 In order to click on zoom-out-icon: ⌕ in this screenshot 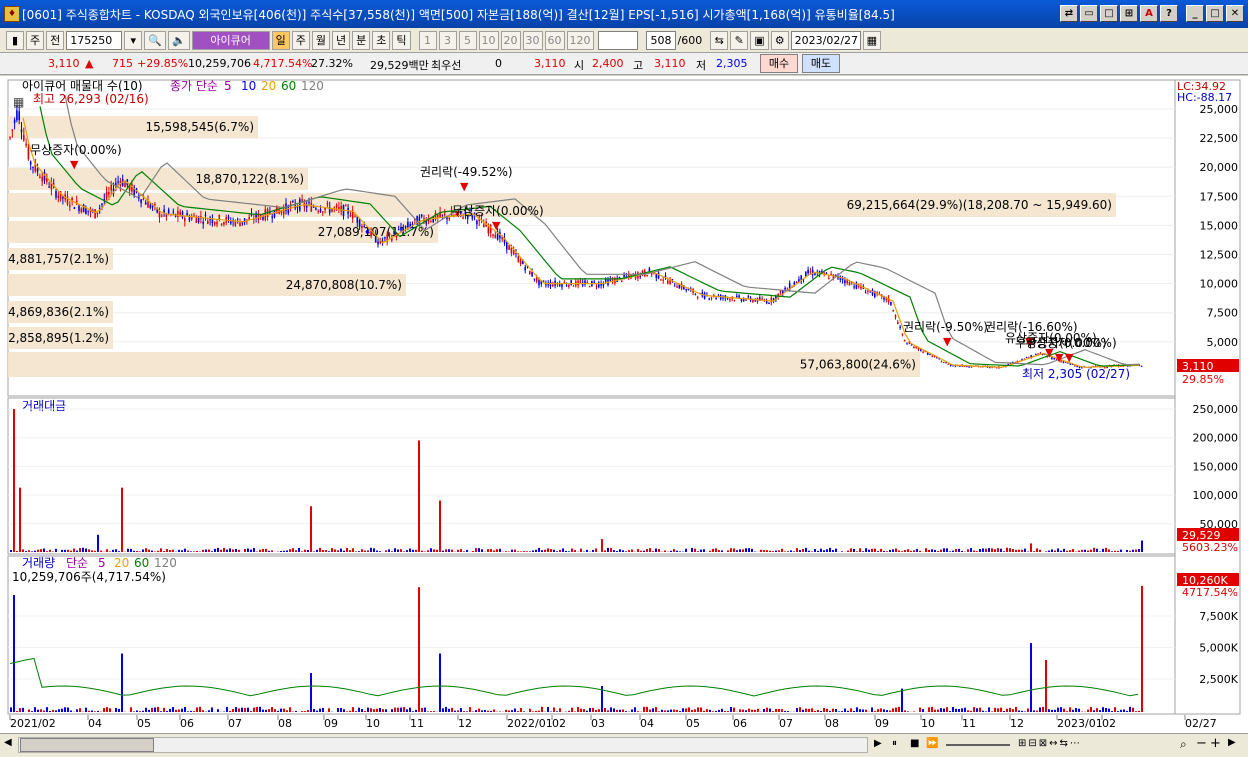, I will do `click(1183, 744)`.